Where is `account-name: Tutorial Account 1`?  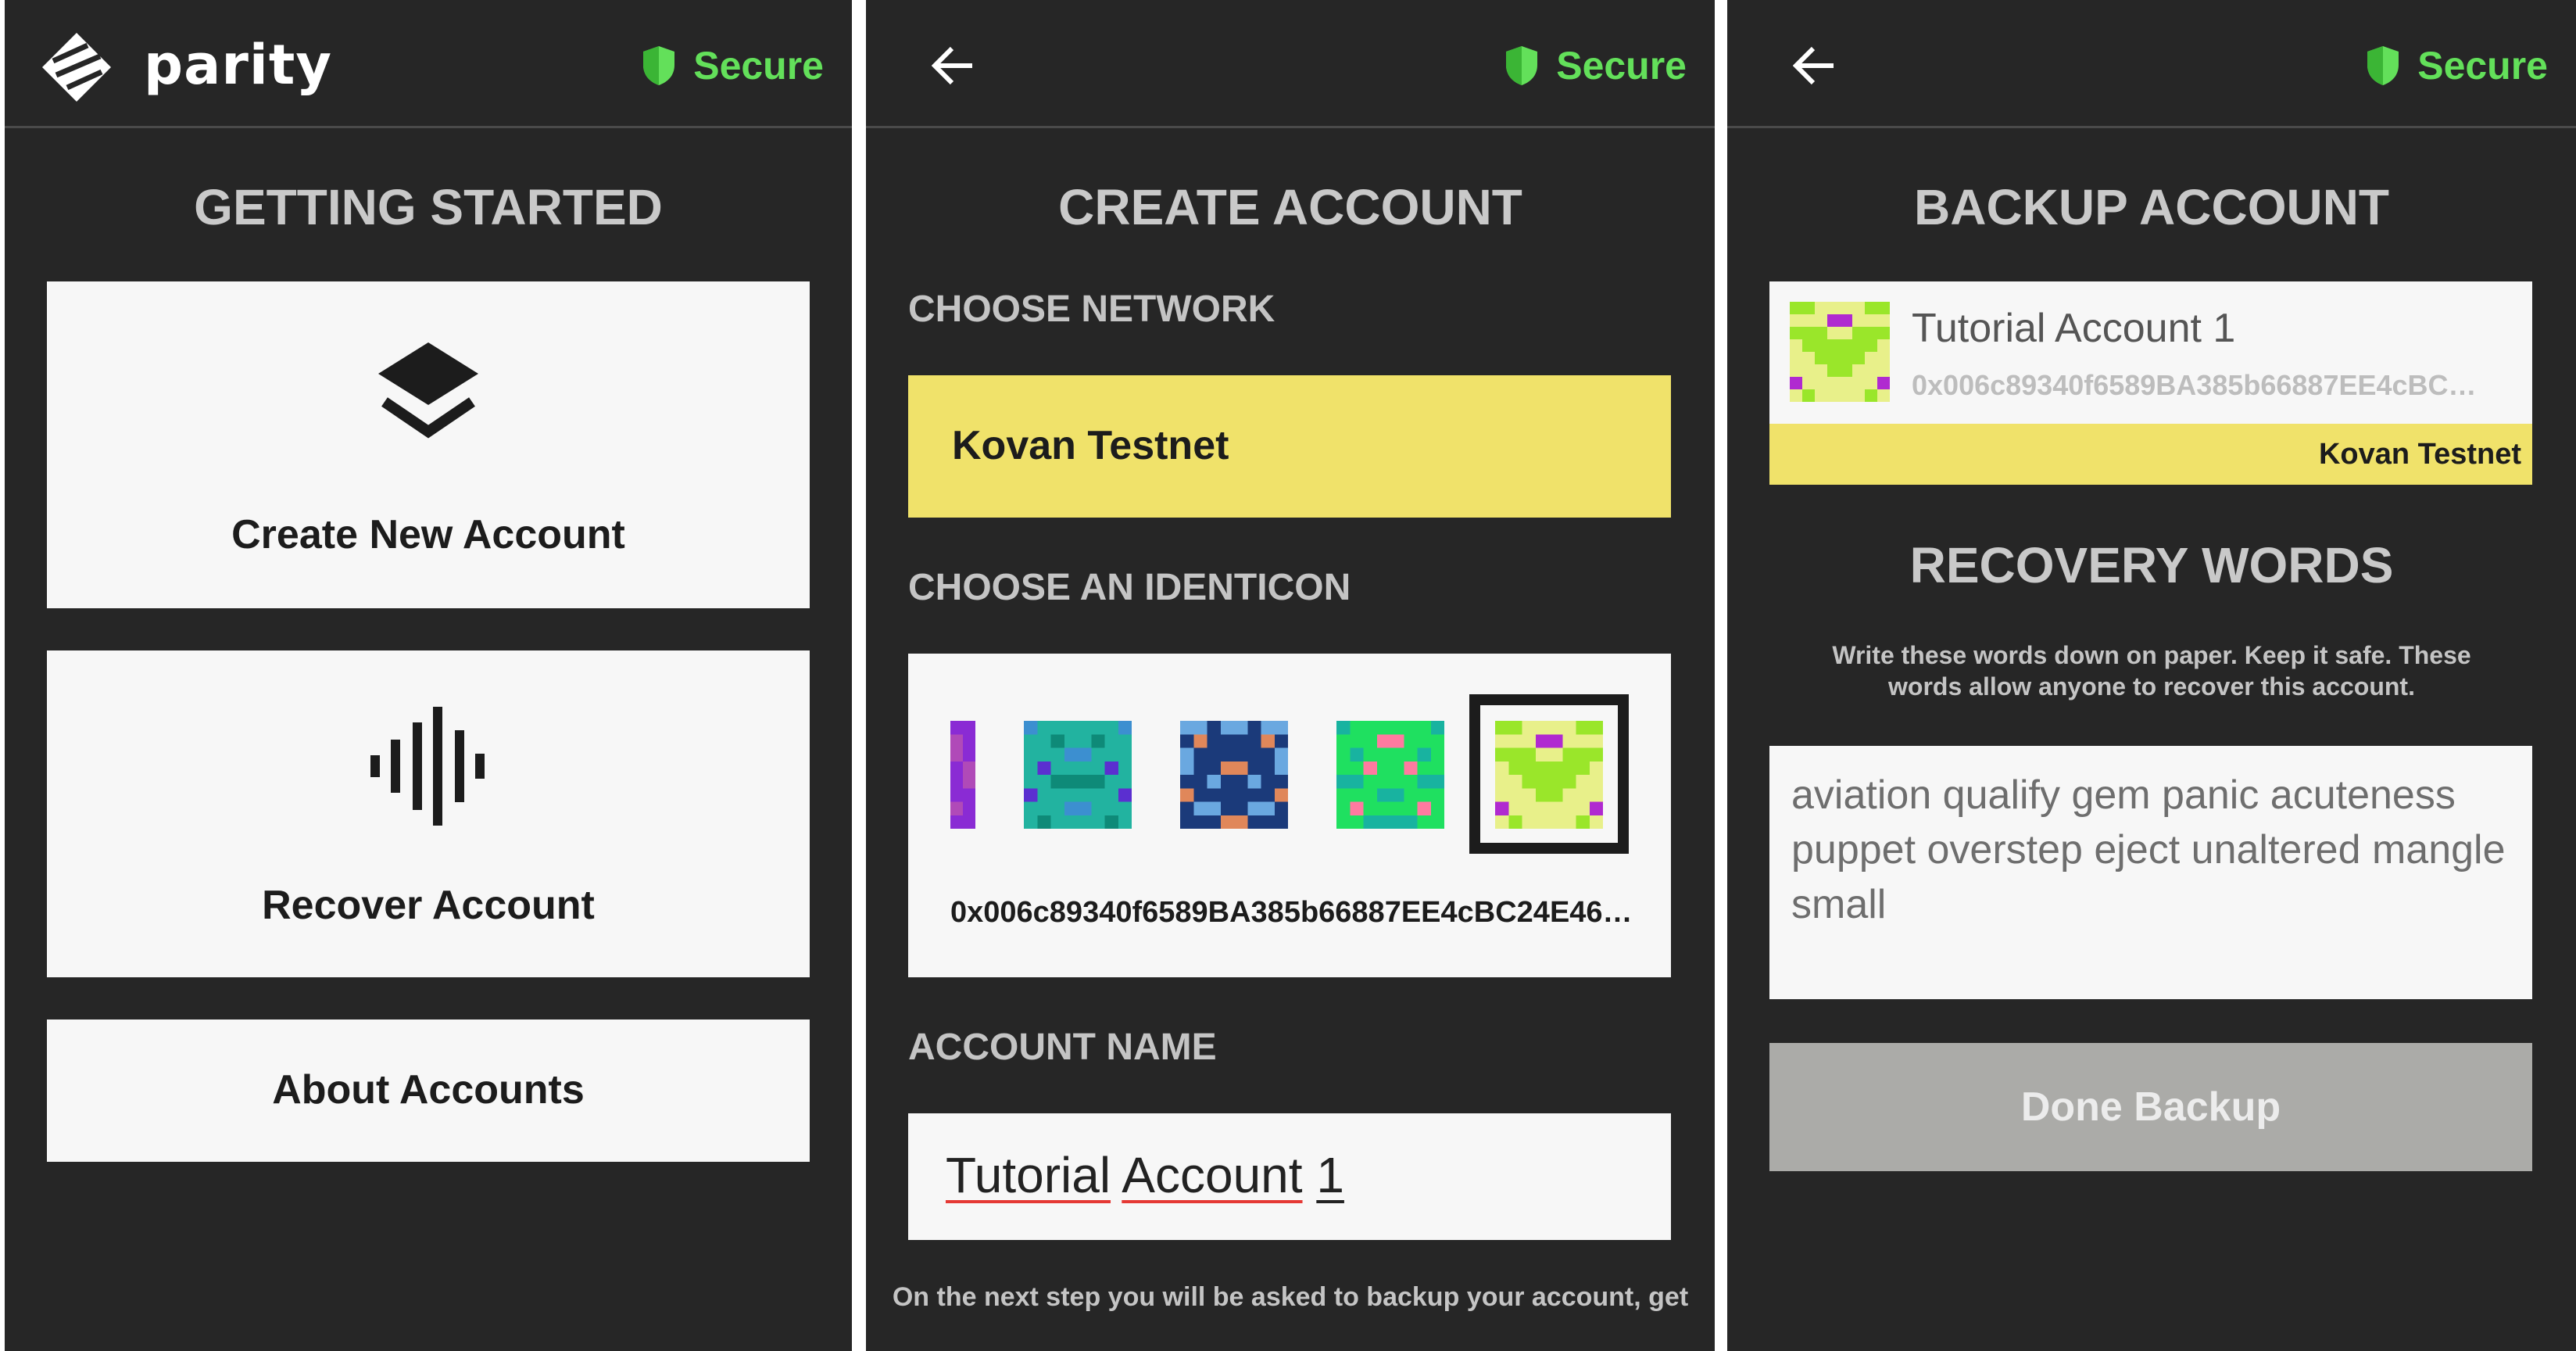 account-name: Tutorial Account 1 is located at coordinates (2074, 328).